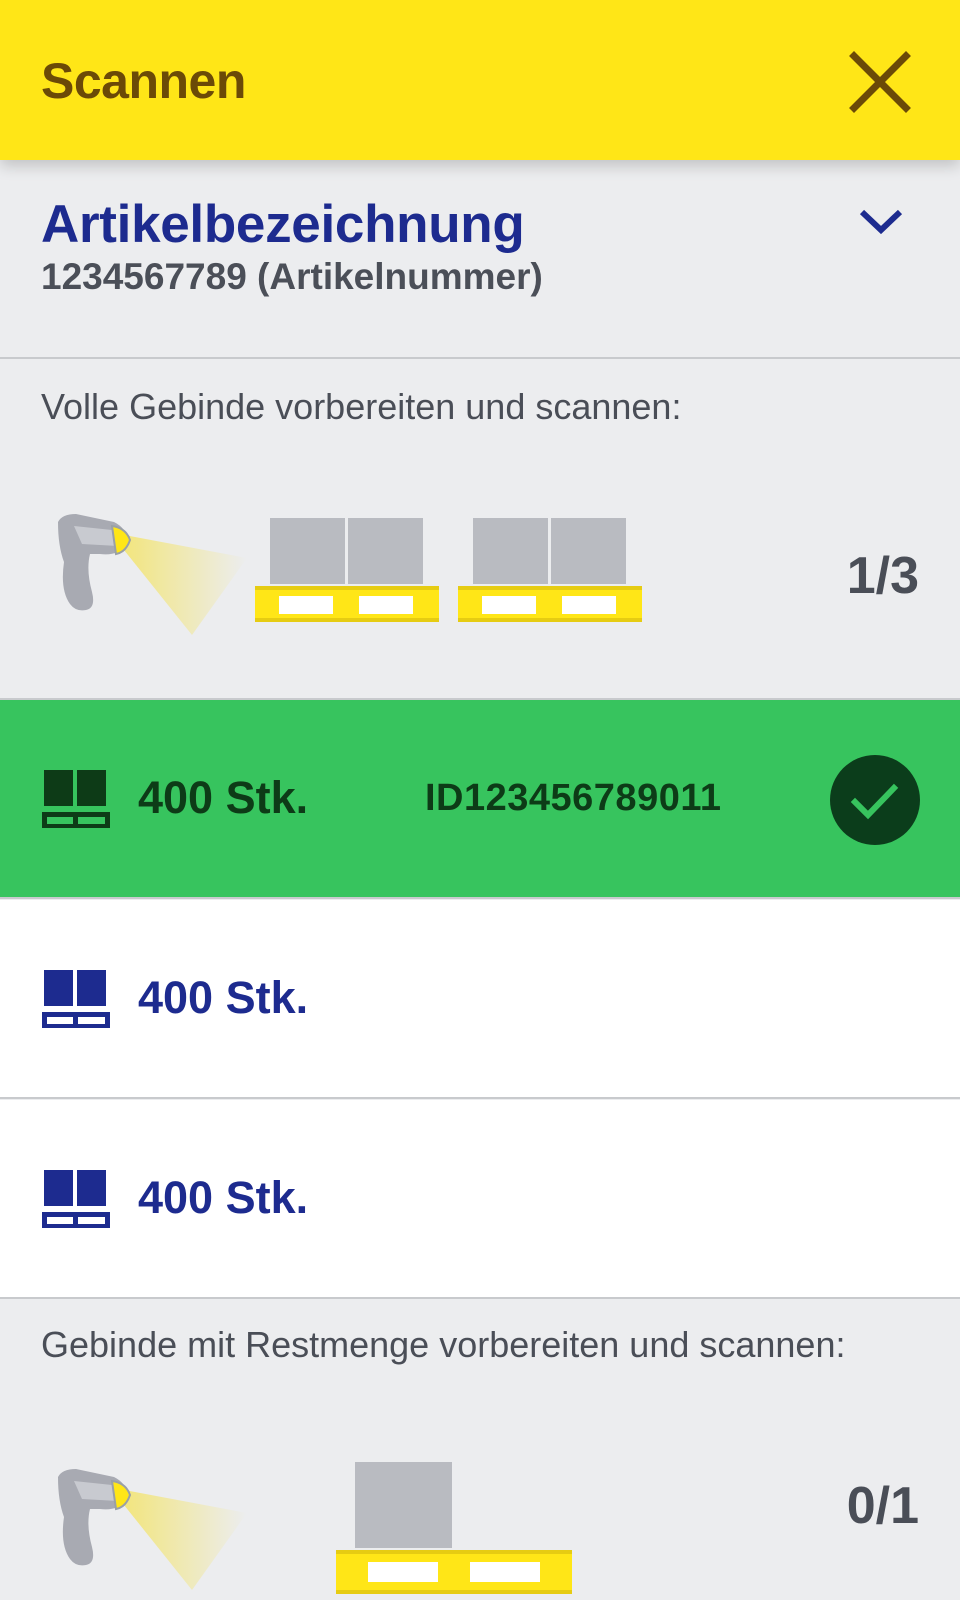 This screenshot has width=960, height=1600. What do you see at coordinates (875, 800) in the screenshot?
I see `check-icon` at bounding box center [875, 800].